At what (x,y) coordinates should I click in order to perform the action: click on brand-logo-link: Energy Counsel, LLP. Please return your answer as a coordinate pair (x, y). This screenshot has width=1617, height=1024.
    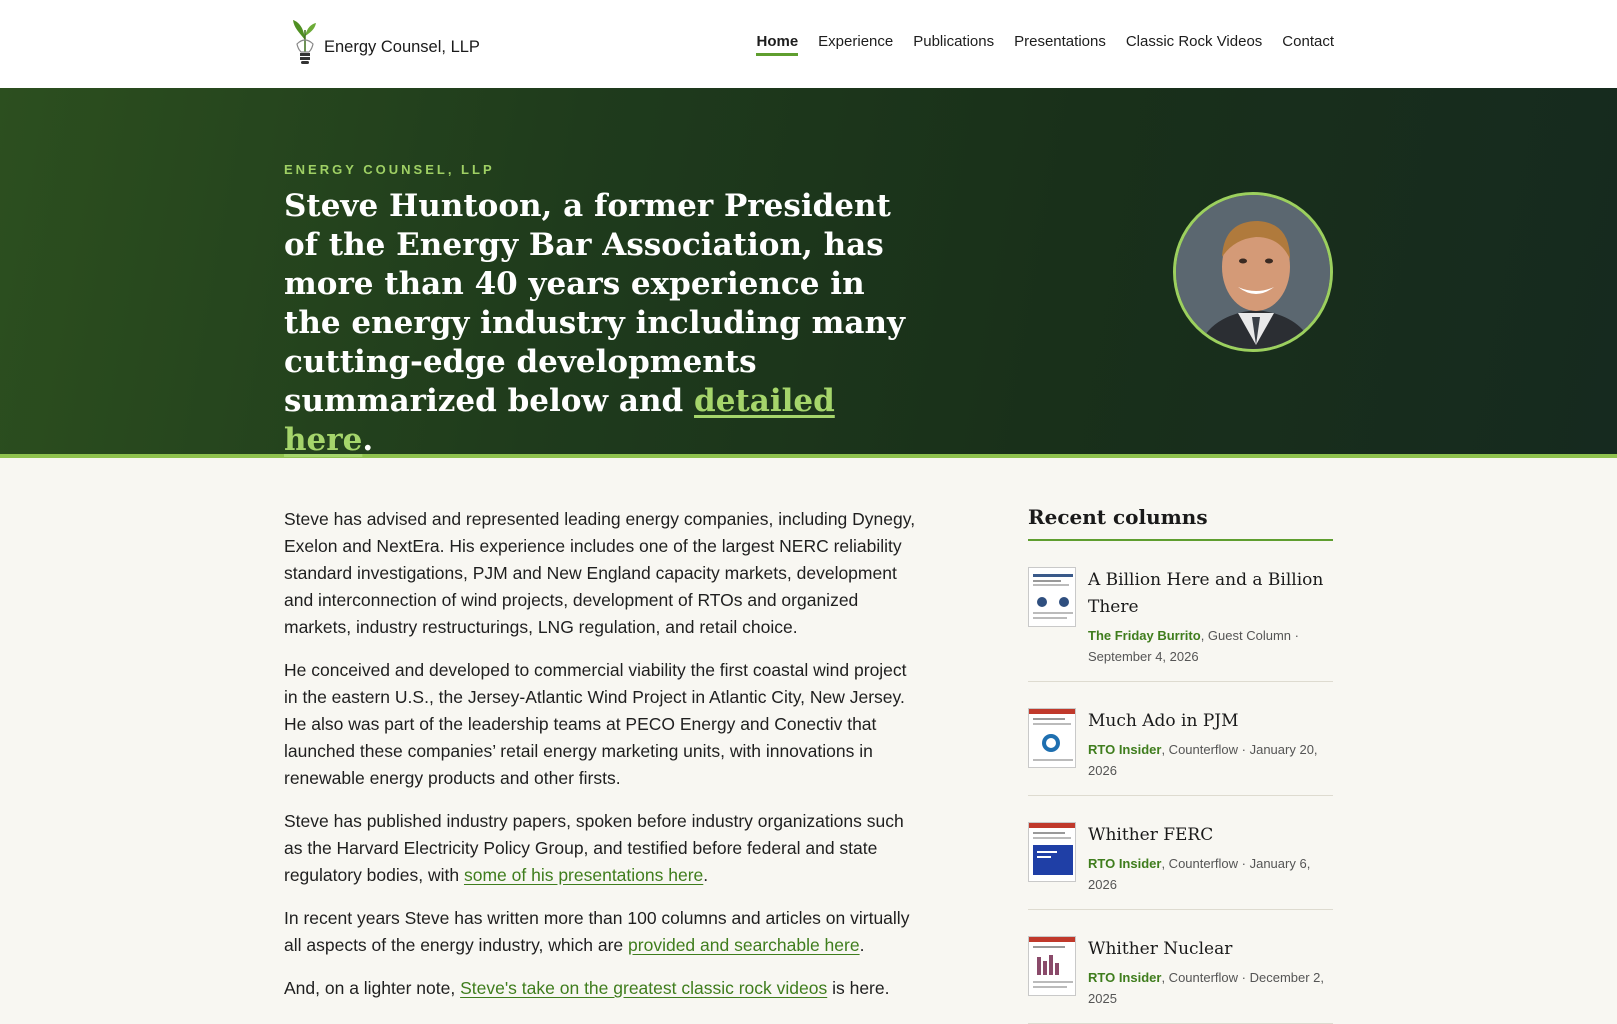
    Looking at the image, I should click on (385, 43).